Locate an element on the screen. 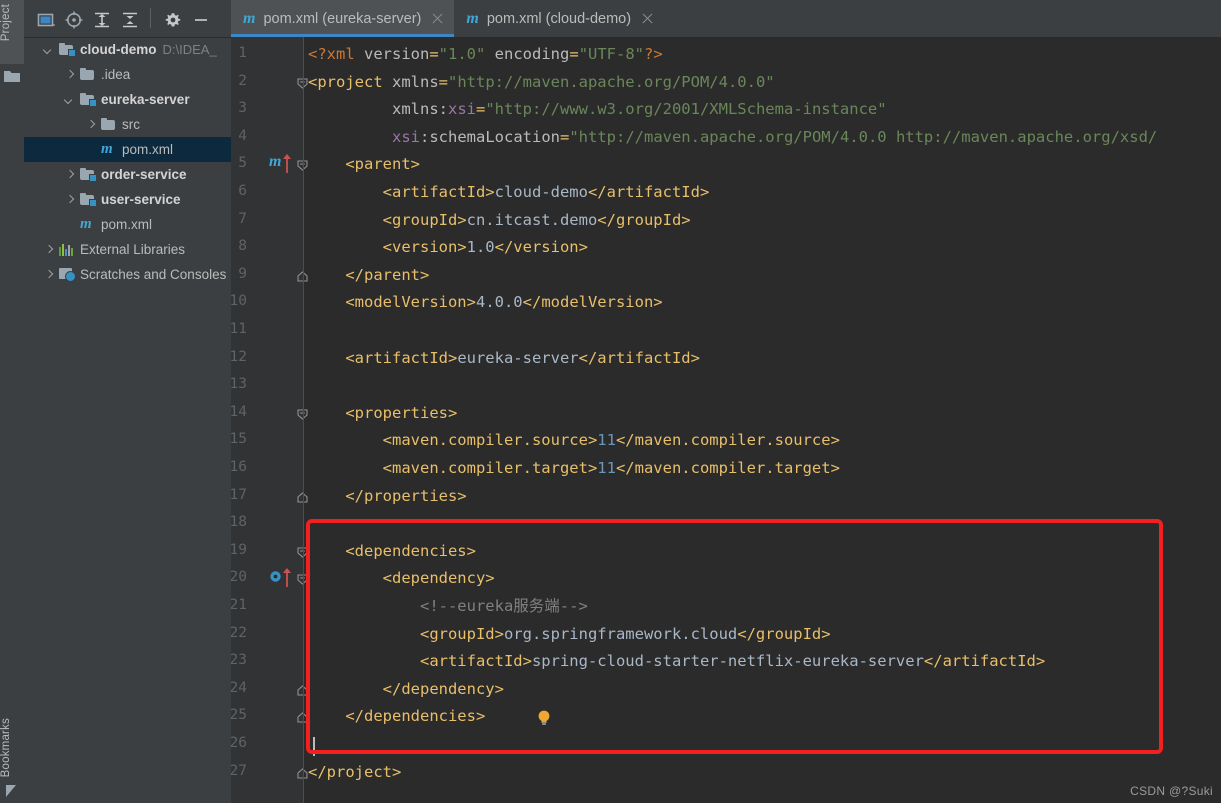 Image resolution: width=1221 pixels, height=803 pixels. folder-icon is located at coordinates (87, 74).